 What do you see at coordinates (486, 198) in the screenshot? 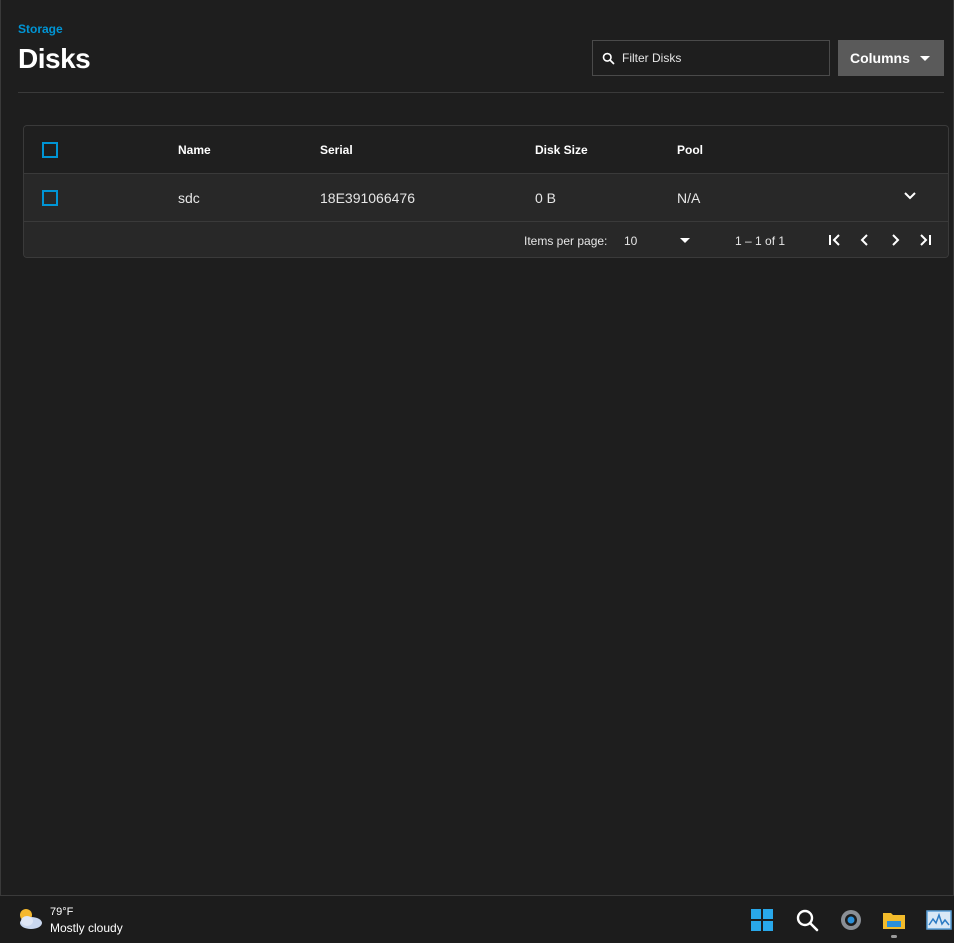
I see `table-row: sdc 18E391066476 0 B N/A` at bounding box center [486, 198].